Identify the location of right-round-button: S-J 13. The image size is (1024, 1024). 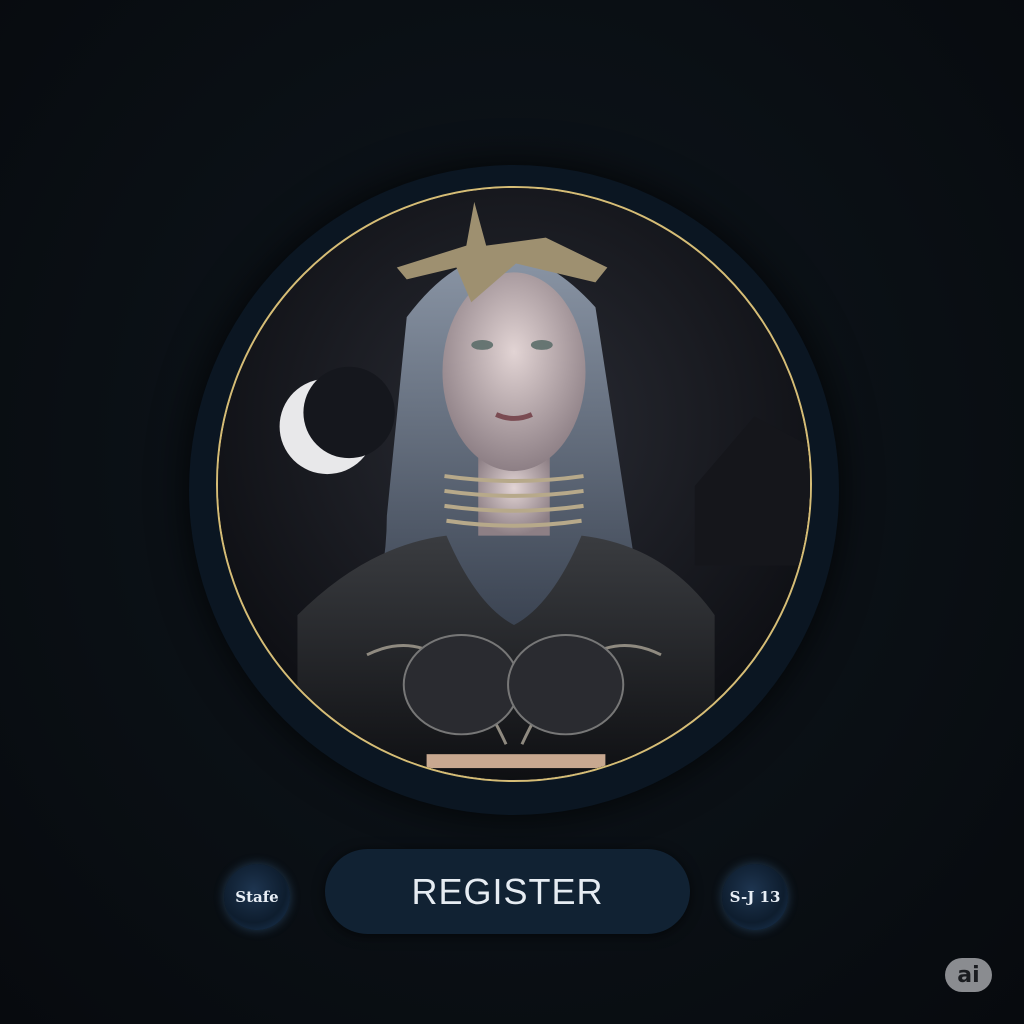
(755, 897).